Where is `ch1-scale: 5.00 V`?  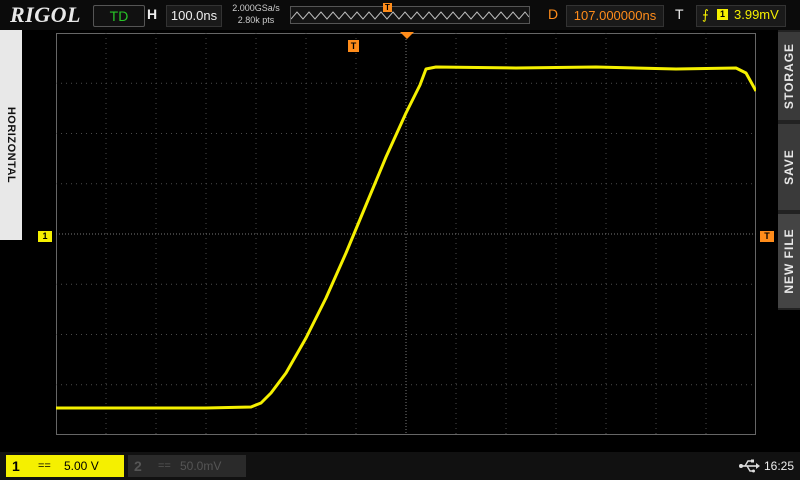
ch1-scale: 5.00 V is located at coordinates (81, 466).